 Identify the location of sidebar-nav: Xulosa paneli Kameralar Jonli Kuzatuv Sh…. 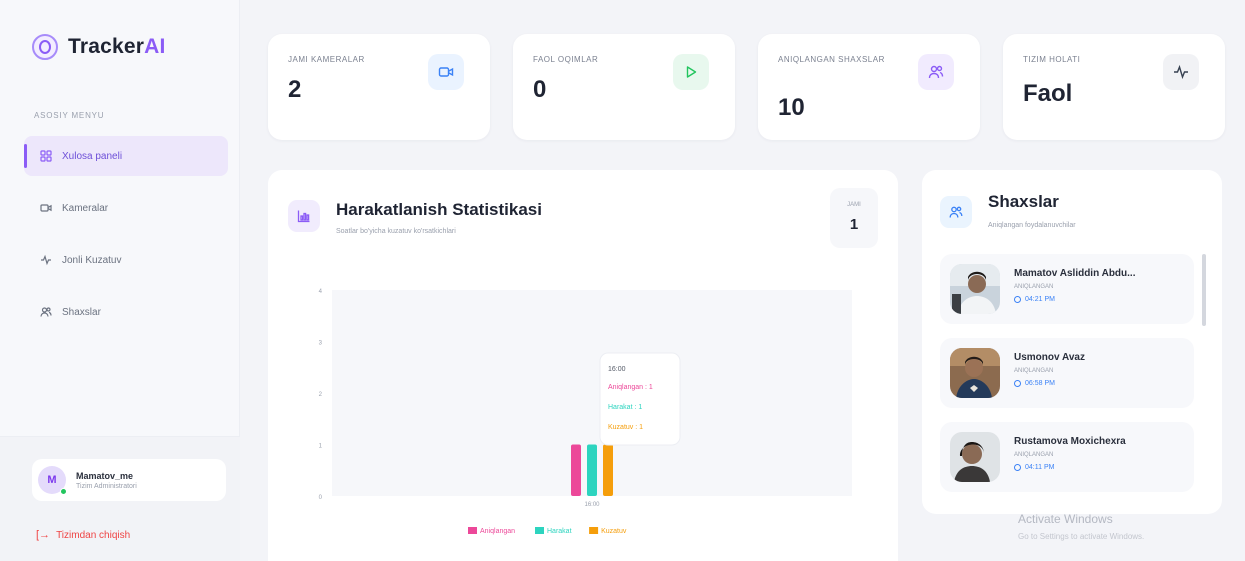
(126, 240).